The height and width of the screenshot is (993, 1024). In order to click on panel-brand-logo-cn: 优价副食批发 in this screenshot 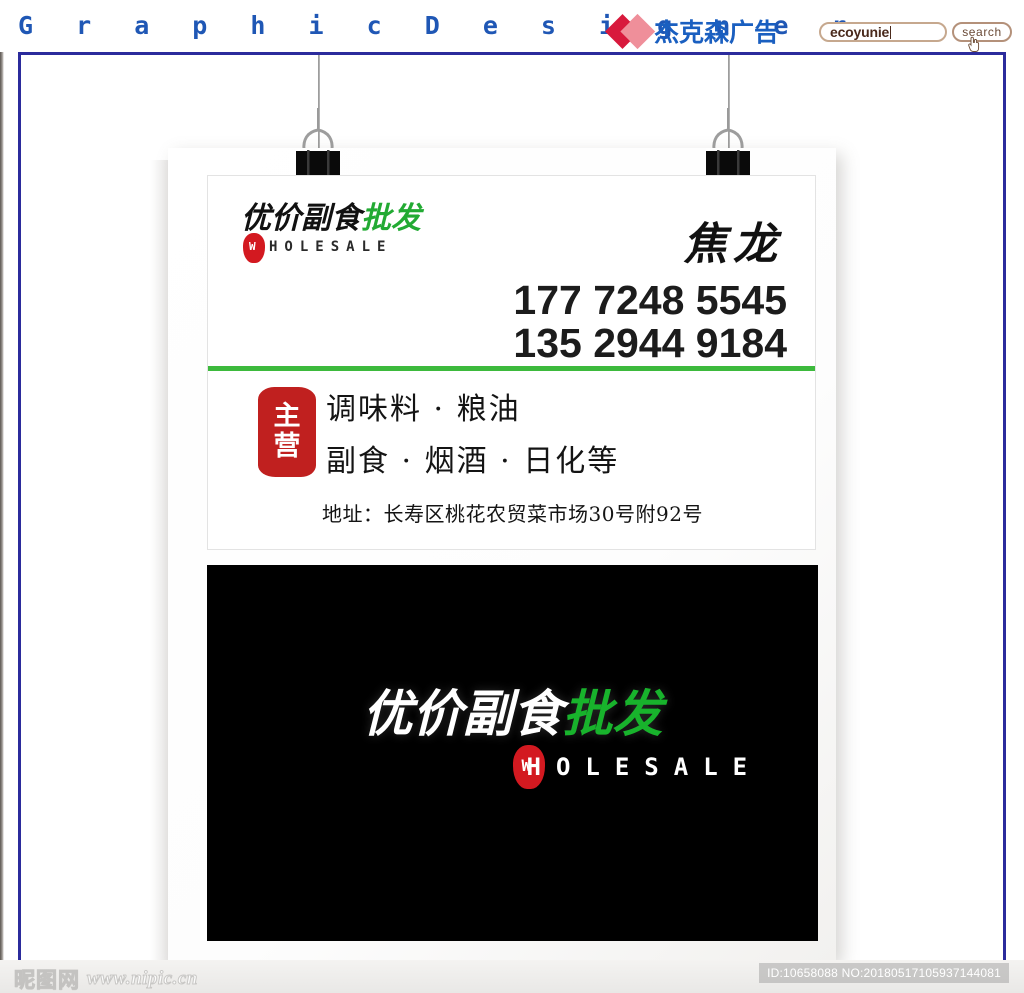, I will do `click(512, 714)`.